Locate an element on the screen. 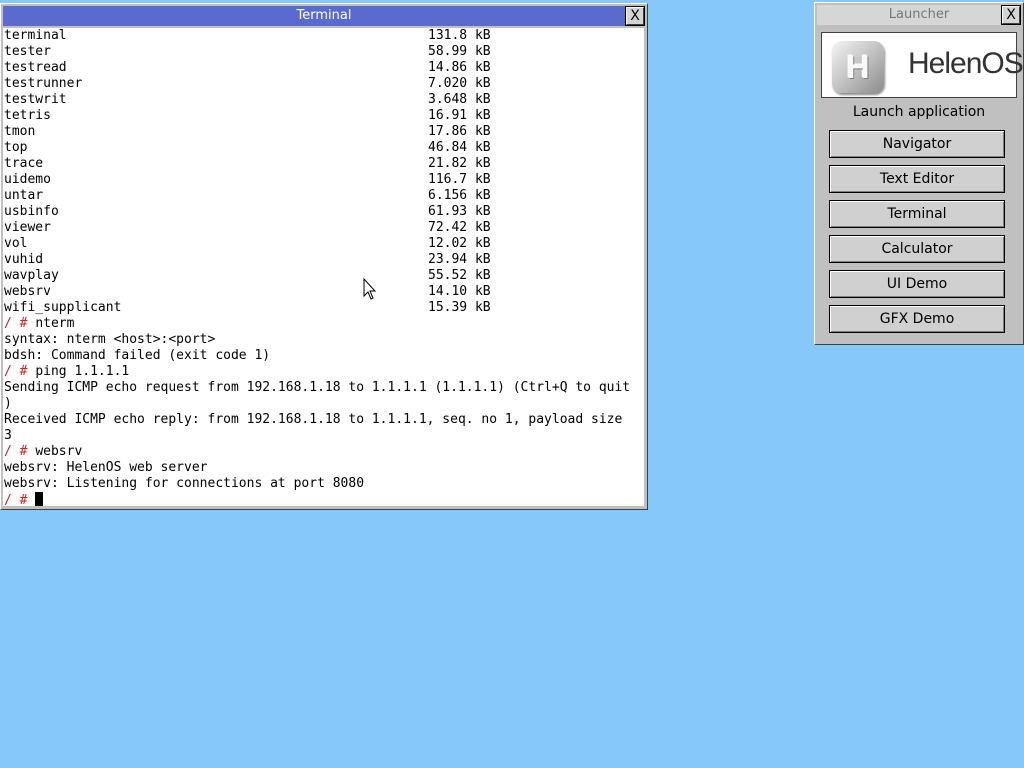  file-size: 12.02 kB is located at coordinates (459, 243).